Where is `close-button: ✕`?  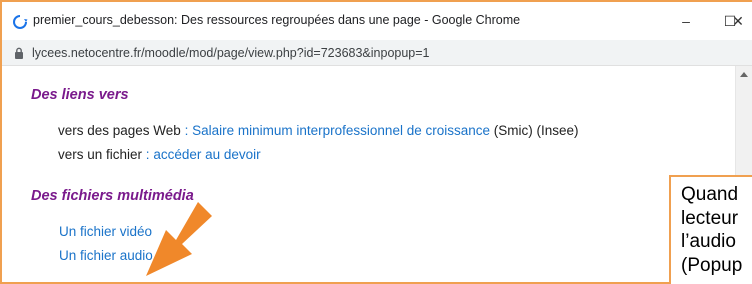 close-button: ✕ is located at coordinates (737, 21).